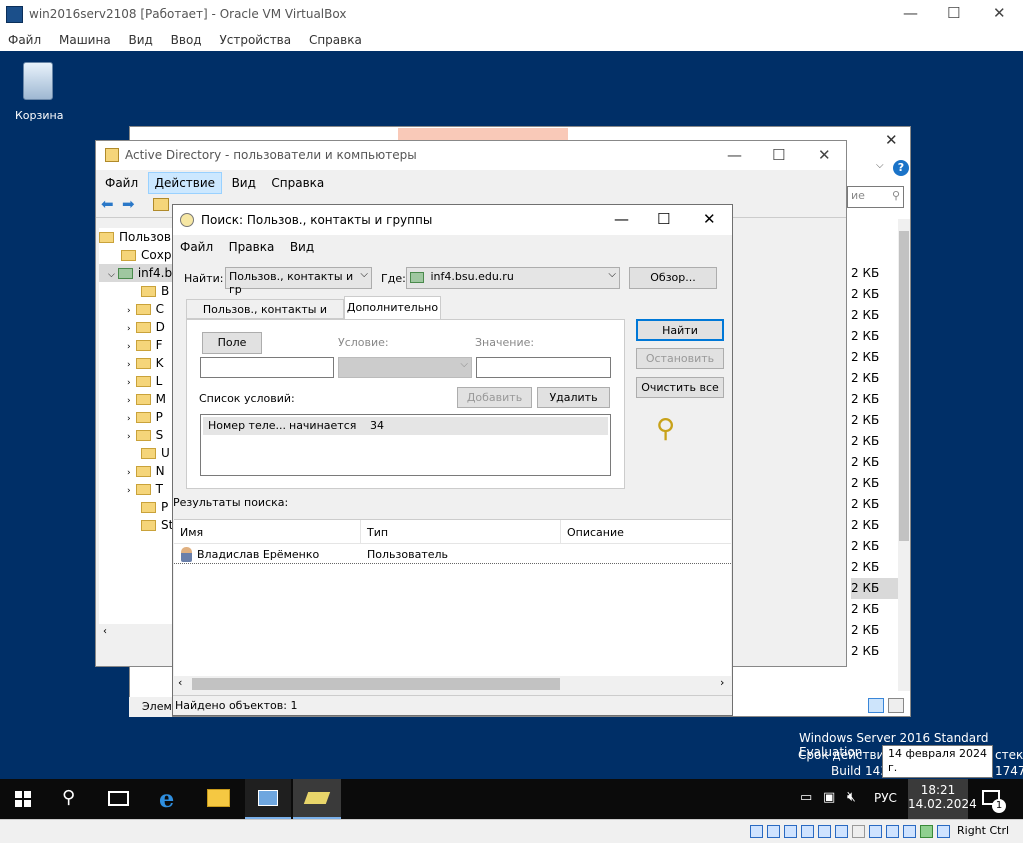  What do you see at coordinates (121, 183) in the screenshot?
I see `ad-menu-file: Файл` at bounding box center [121, 183].